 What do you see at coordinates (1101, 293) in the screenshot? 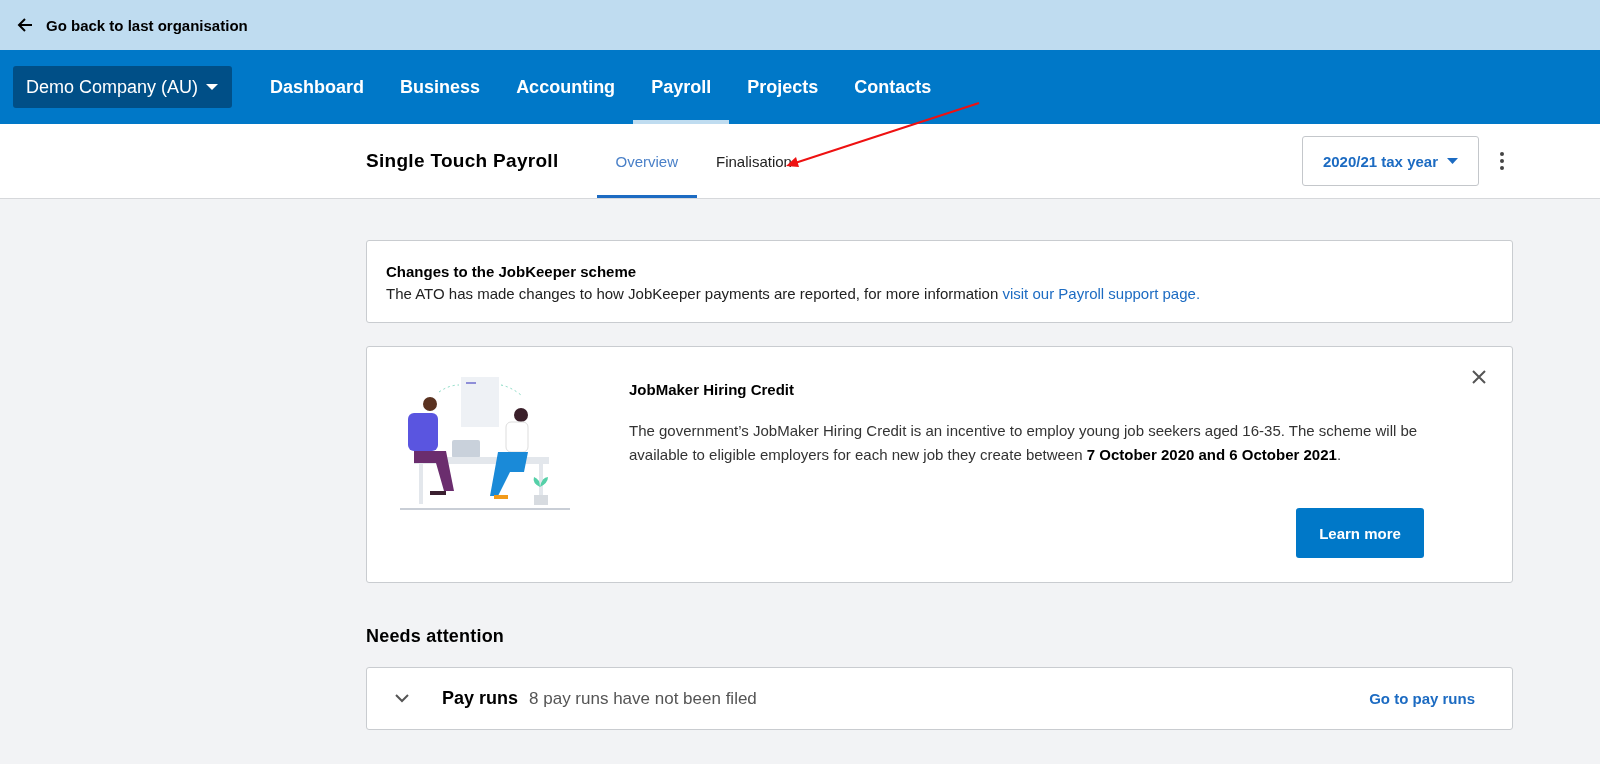
I see `support-page-link: visit our Payroll support page.` at bounding box center [1101, 293].